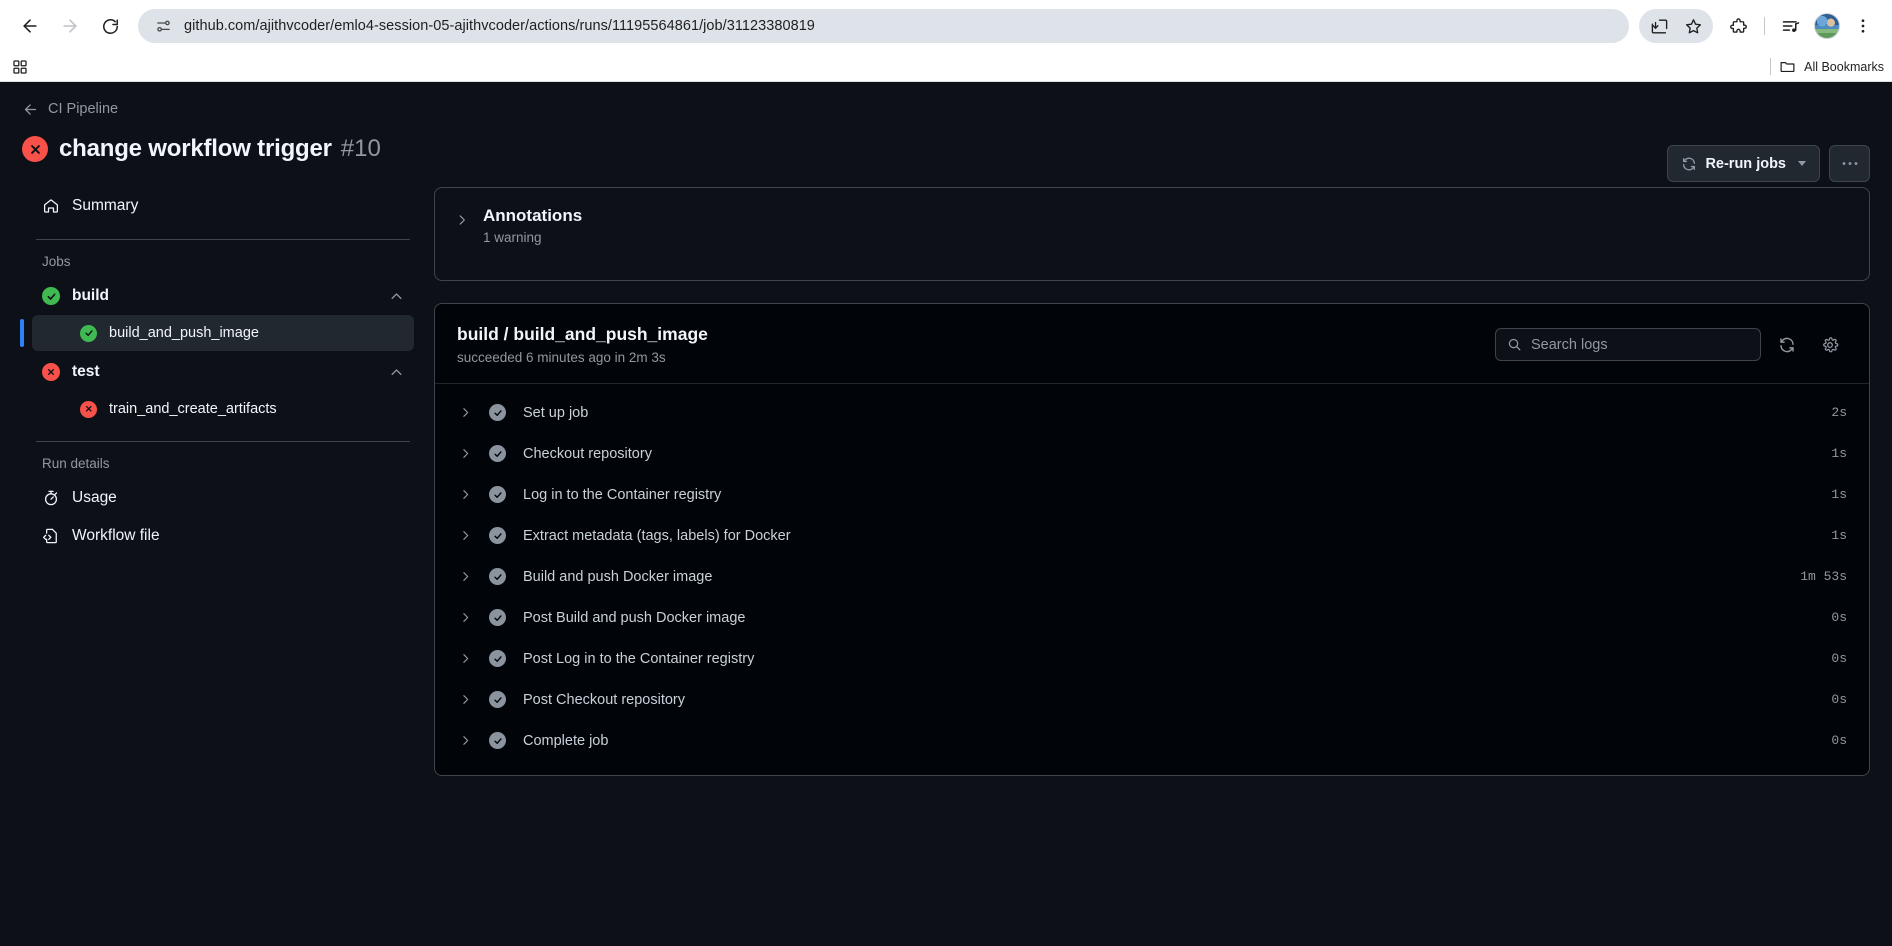 The width and height of the screenshot is (1892, 946). I want to click on puzzle-piece-icon, so click(1738, 26).